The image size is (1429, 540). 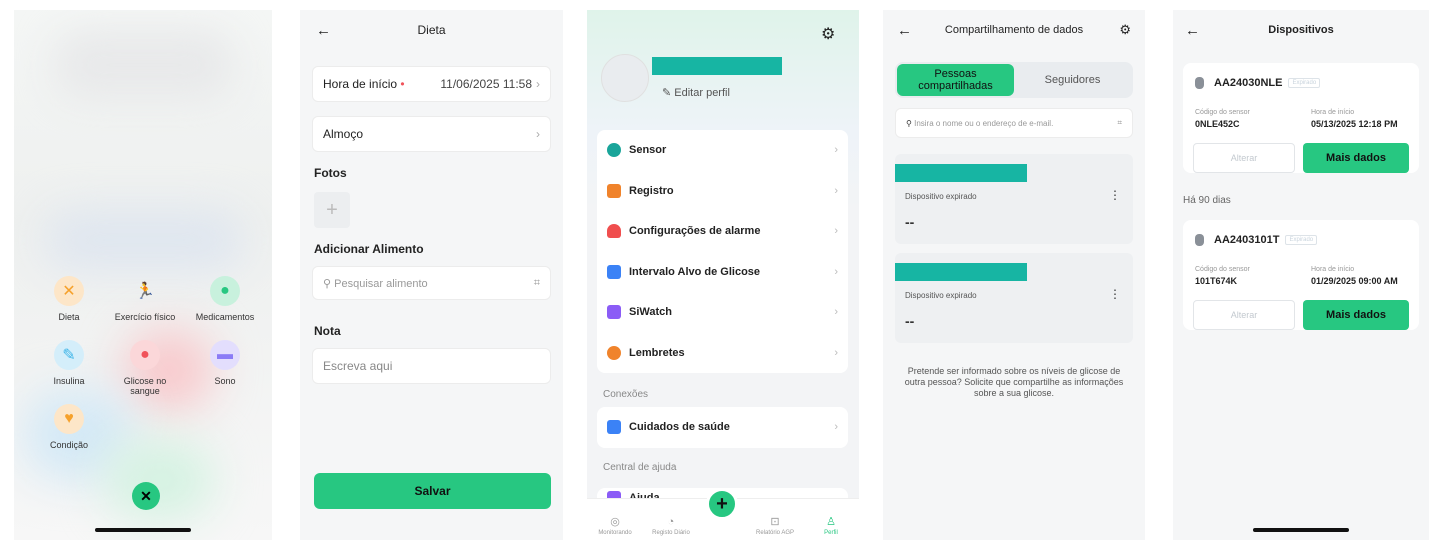 I want to click on note-input: Escreva aqui, so click(x=431, y=366).